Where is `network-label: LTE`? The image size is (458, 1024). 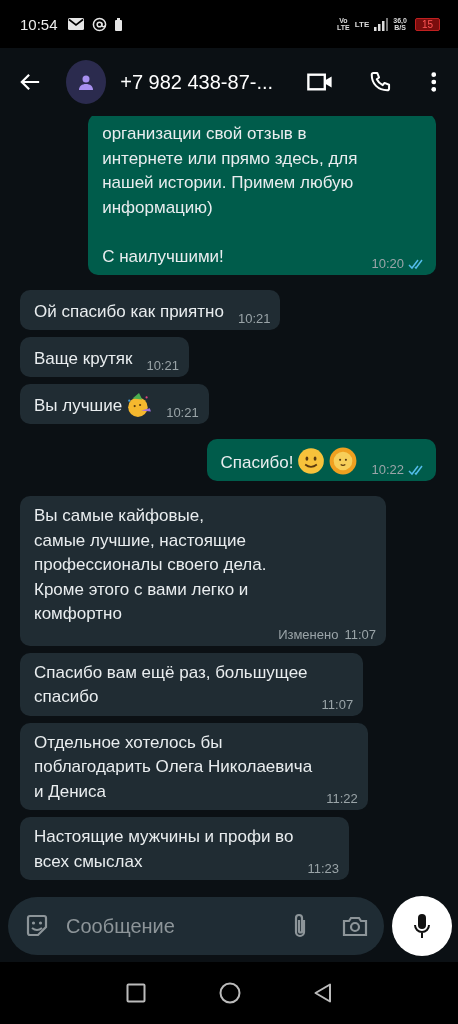
network-label: LTE is located at coordinates (362, 24).